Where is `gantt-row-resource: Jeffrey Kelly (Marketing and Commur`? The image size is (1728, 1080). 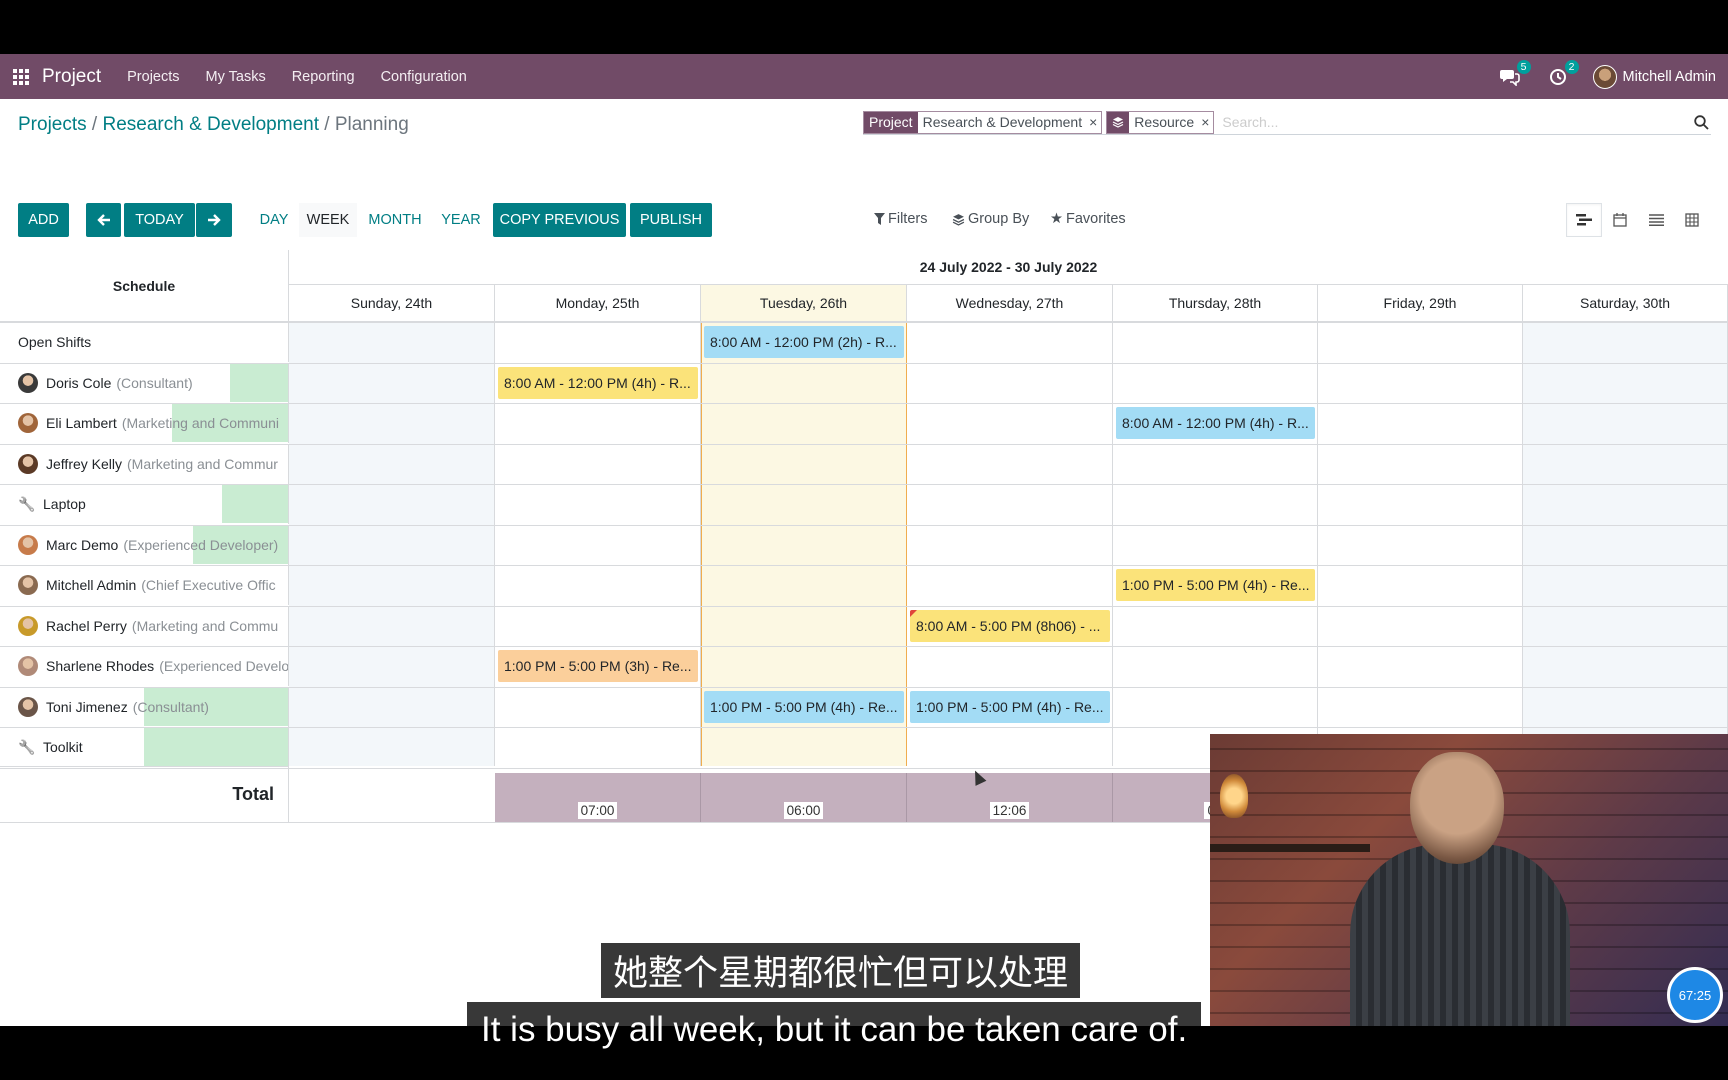 gantt-row-resource: Jeffrey Kelly (Marketing and Commur is located at coordinates (144, 463).